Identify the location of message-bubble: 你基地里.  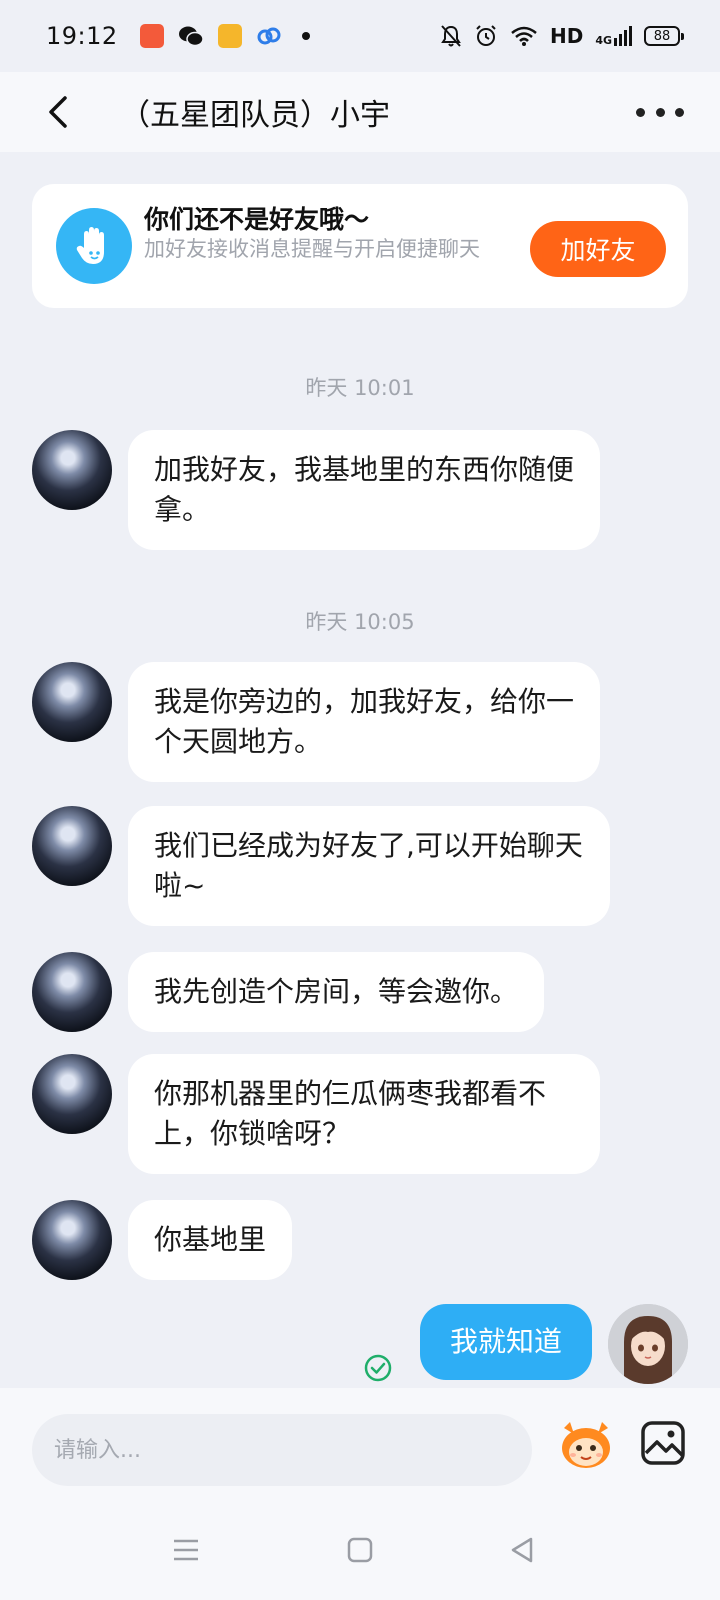
(210, 1240).